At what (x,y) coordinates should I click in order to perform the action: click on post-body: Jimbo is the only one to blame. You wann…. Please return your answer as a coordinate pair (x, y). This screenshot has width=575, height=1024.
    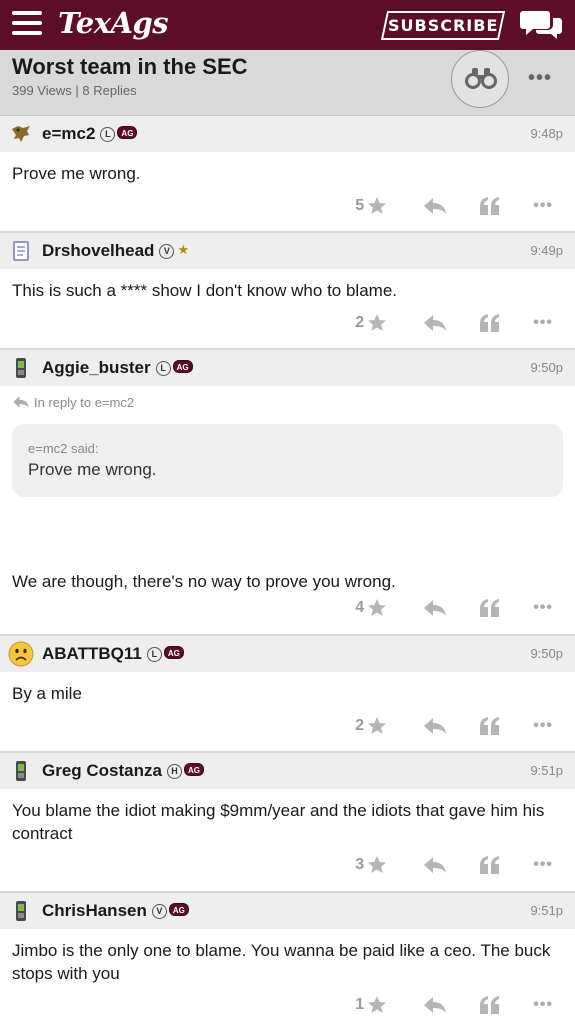
    Looking at the image, I should click on (281, 962).